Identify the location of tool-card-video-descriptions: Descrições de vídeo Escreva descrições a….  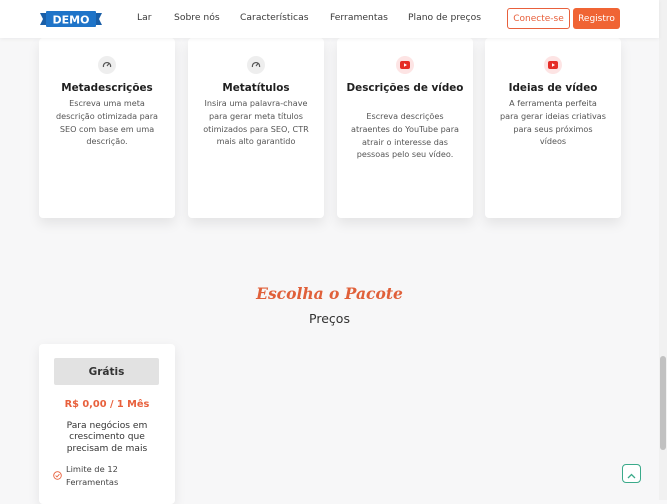
(405, 128).